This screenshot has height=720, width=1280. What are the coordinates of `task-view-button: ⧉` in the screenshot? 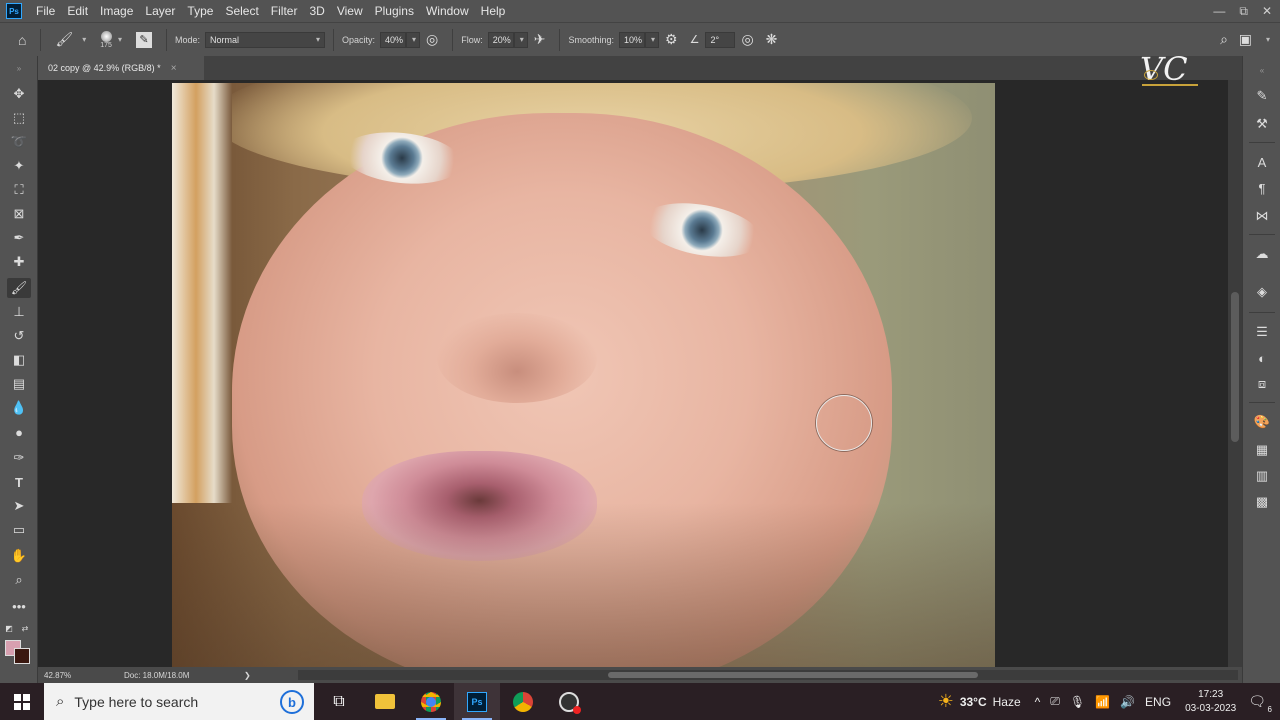 It's located at (339, 701).